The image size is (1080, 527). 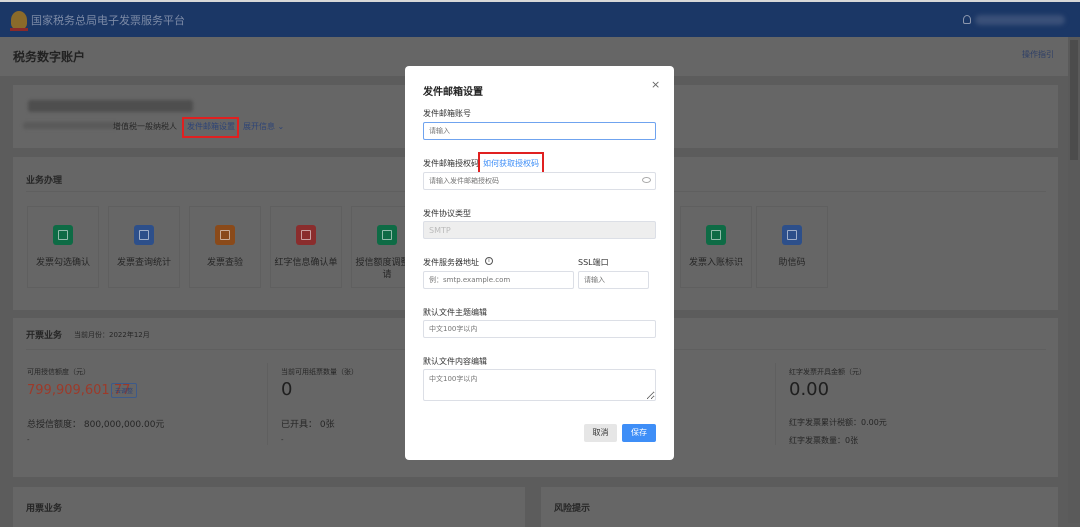 What do you see at coordinates (108, 20) in the screenshot?
I see `platform-title: 国家税务总局电子发票服务平台` at bounding box center [108, 20].